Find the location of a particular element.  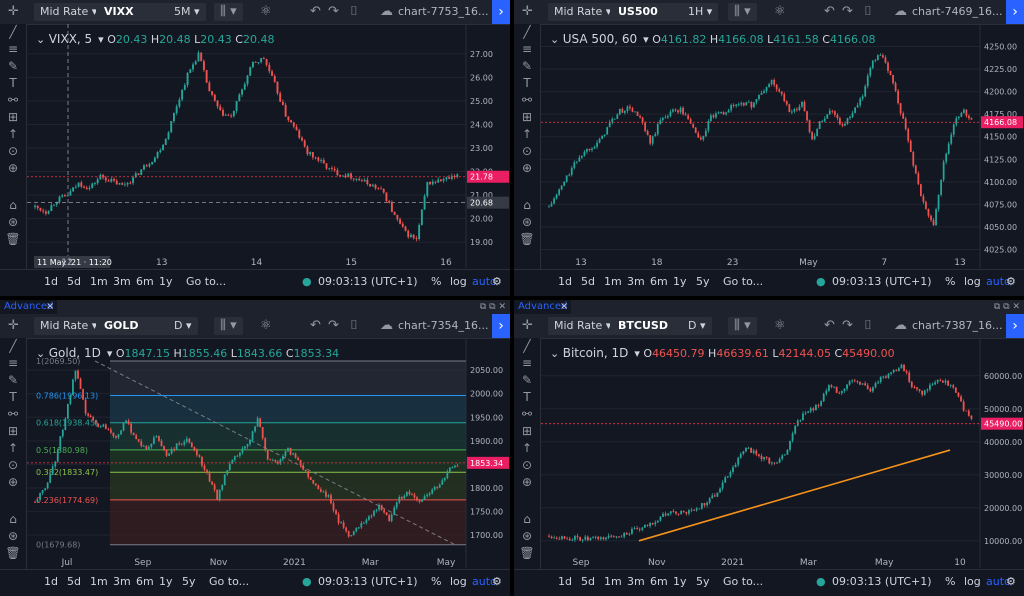

legend-title: USA 500, 60 is located at coordinates (600, 39).